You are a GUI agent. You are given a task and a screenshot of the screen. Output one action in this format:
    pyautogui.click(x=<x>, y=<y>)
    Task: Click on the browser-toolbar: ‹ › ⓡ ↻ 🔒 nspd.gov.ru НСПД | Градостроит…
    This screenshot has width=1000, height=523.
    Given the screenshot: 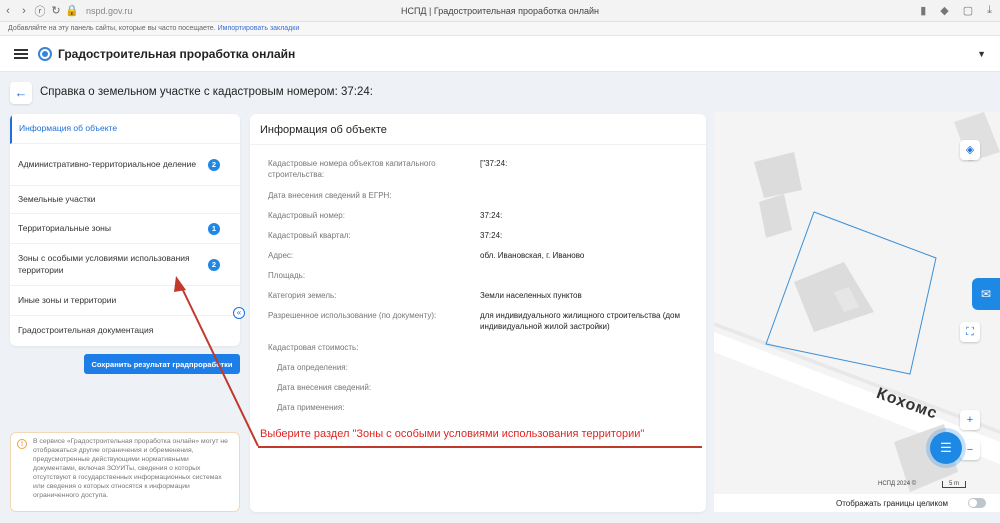 What is the action you would take?
    pyautogui.click(x=500, y=11)
    